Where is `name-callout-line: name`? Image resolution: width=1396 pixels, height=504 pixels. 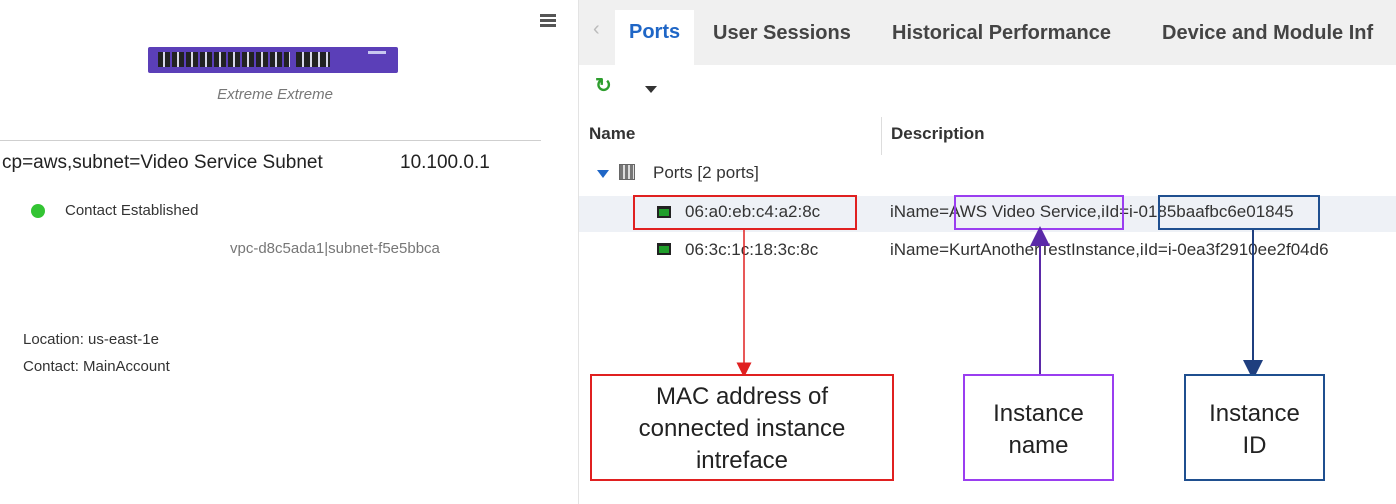 name-callout-line: name is located at coordinates (1038, 445).